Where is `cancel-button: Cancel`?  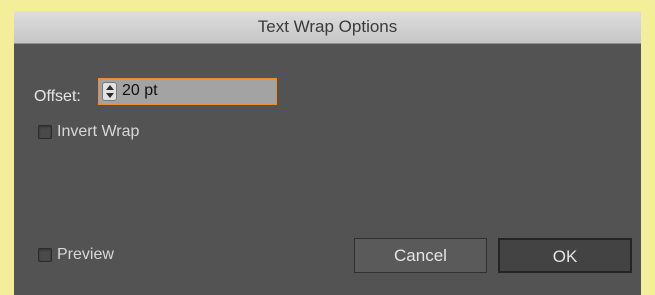
cancel-button: Cancel is located at coordinates (420, 255).